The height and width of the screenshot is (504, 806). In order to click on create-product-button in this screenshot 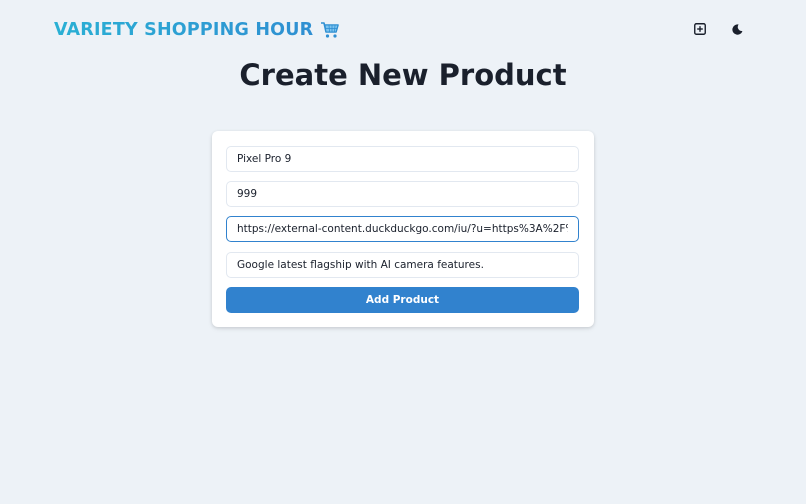, I will do `click(700, 31)`.